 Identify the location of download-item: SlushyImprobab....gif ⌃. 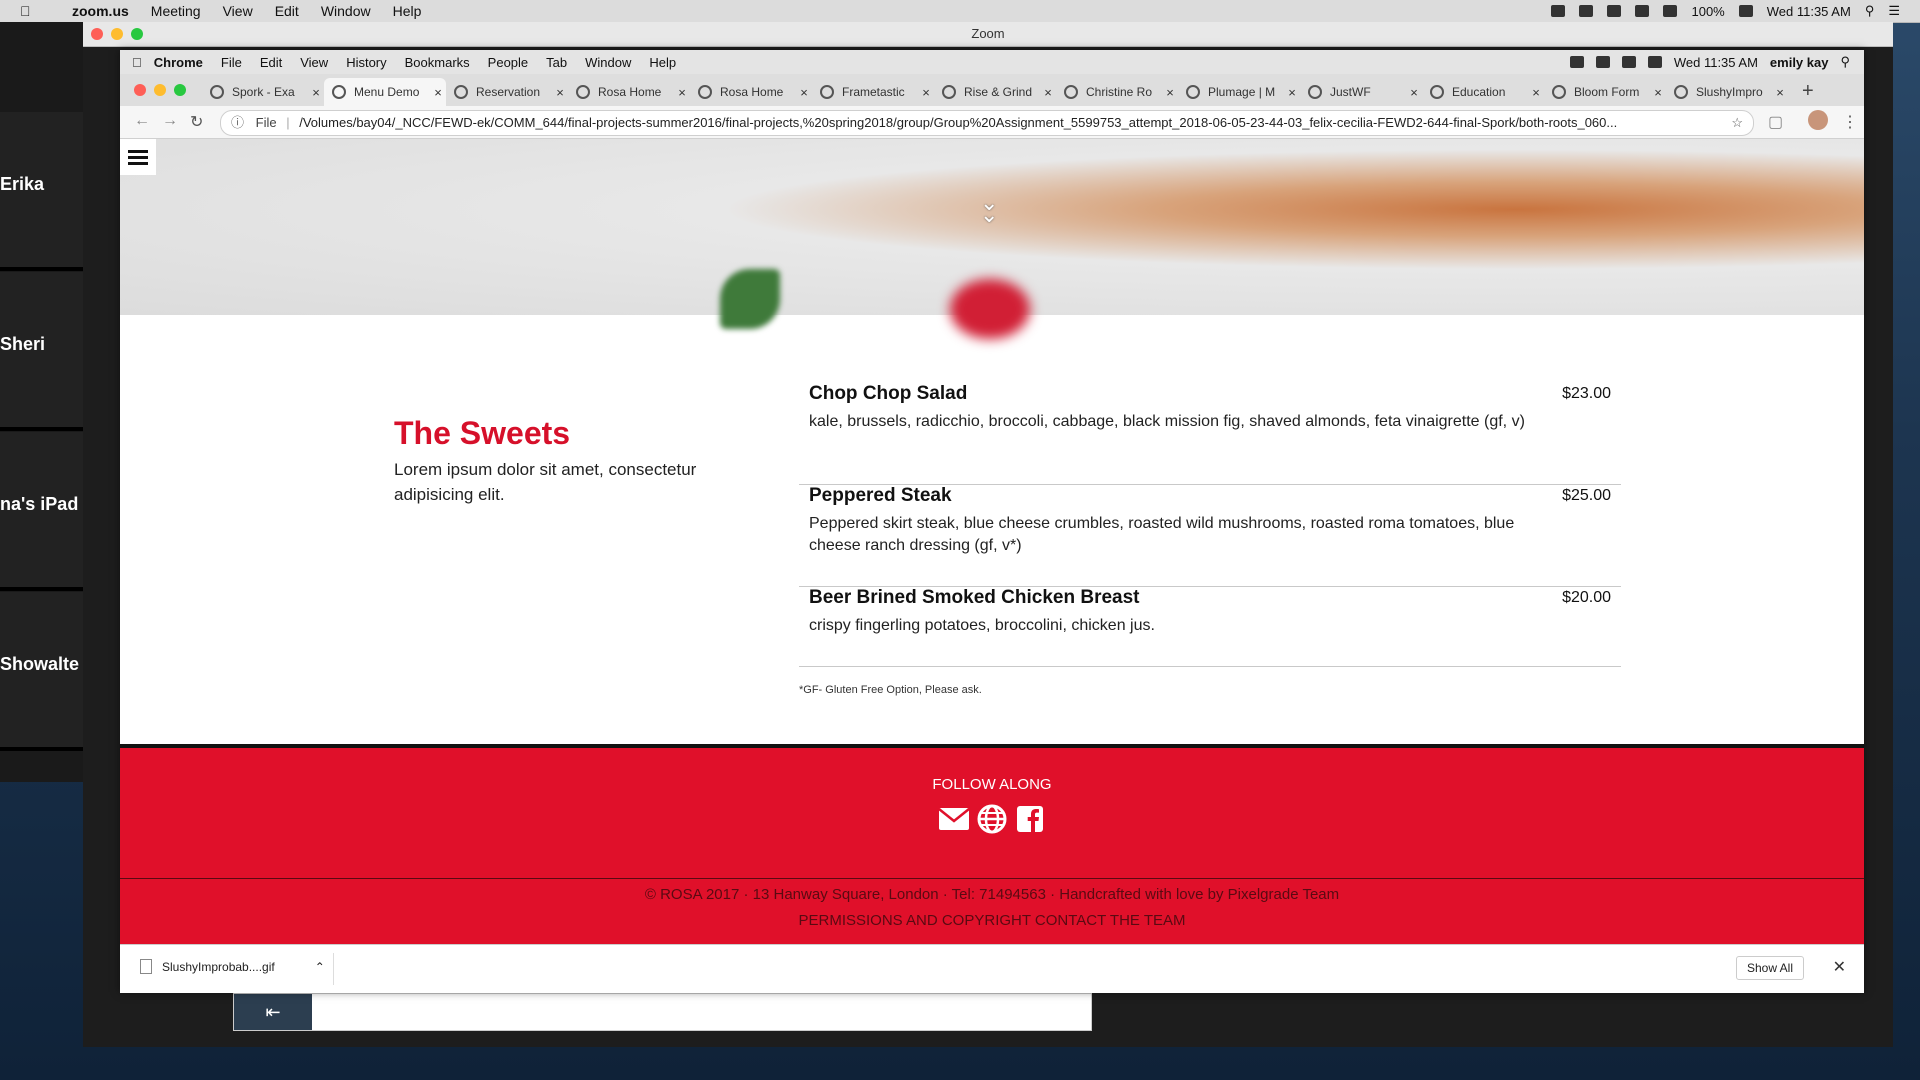
(232, 966).